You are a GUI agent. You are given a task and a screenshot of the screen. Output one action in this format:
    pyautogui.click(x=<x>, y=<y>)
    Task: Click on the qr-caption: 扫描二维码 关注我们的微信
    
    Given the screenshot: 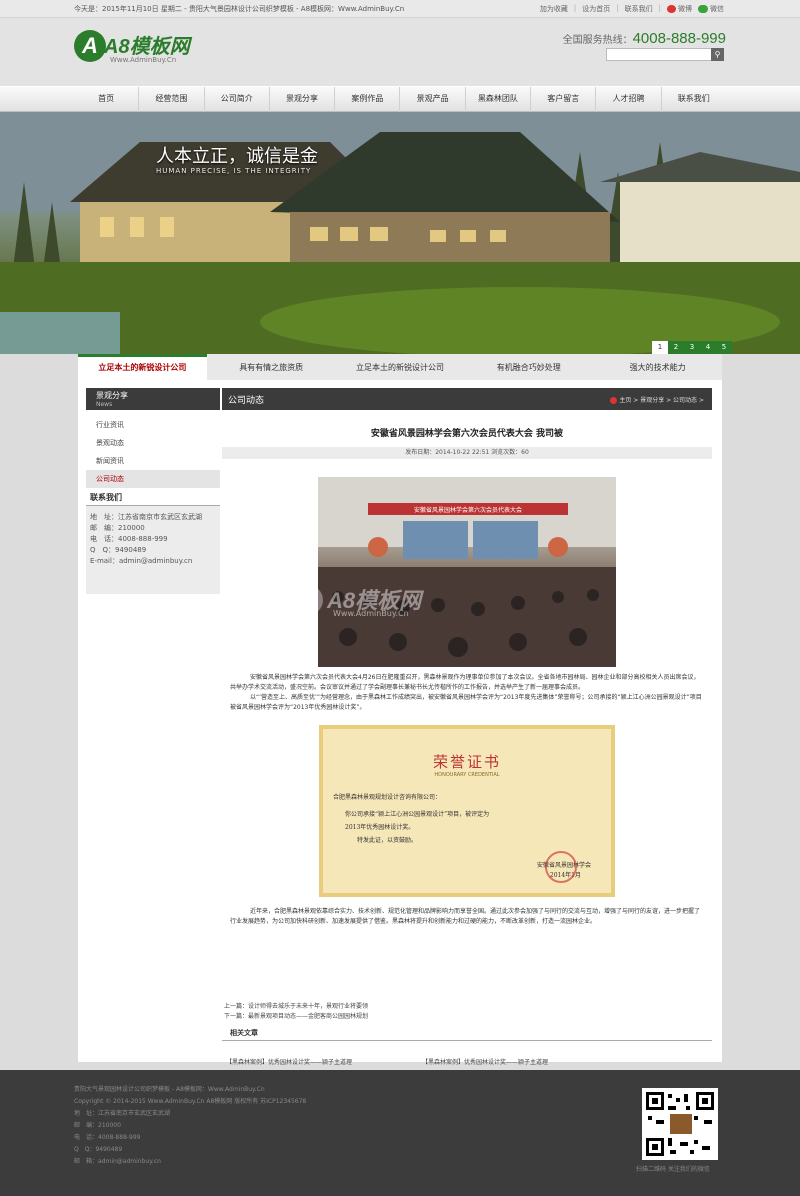 What is the action you would take?
    pyautogui.click(x=673, y=1169)
    